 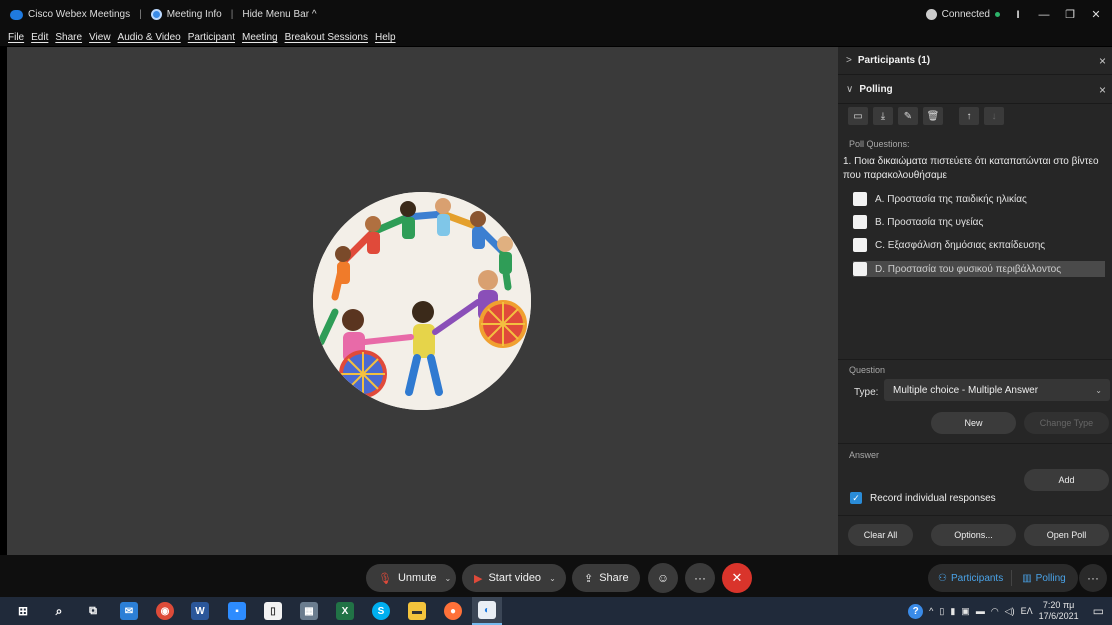 What do you see at coordinates (931, 14) in the screenshot?
I see `connection-icon` at bounding box center [931, 14].